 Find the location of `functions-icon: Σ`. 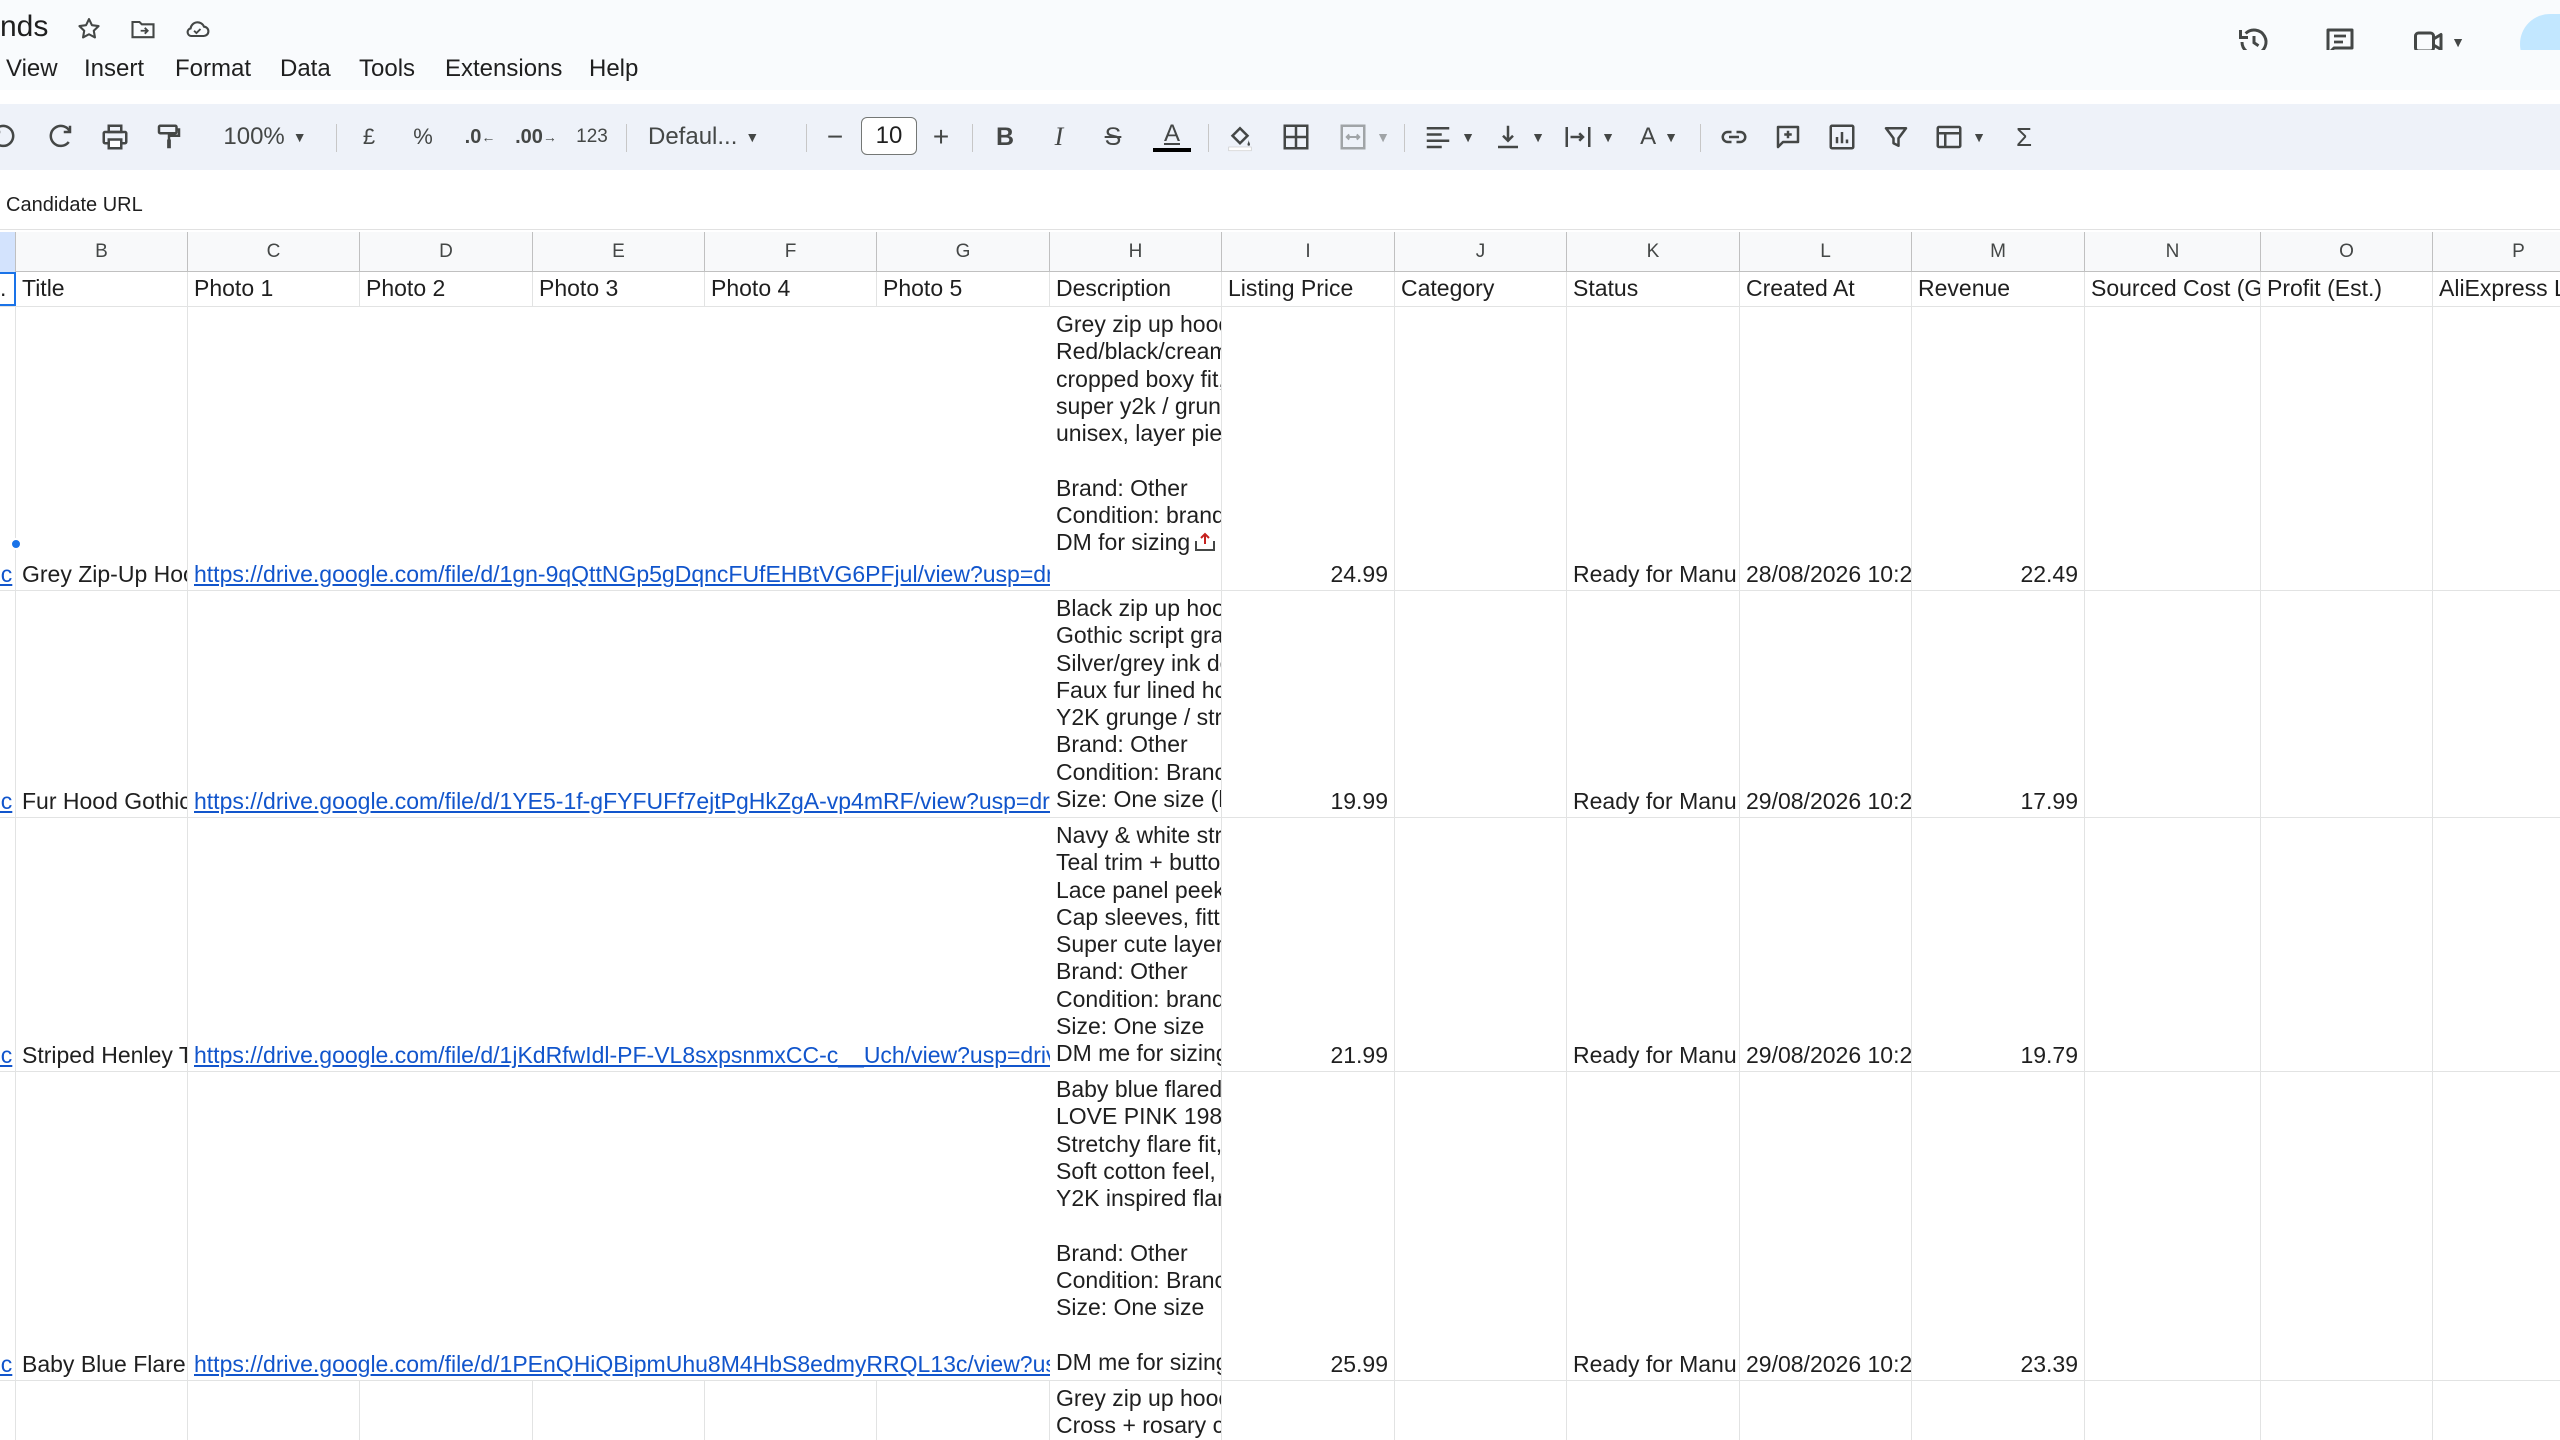

functions-icon: Σ is located at coordinates (2024, 137).